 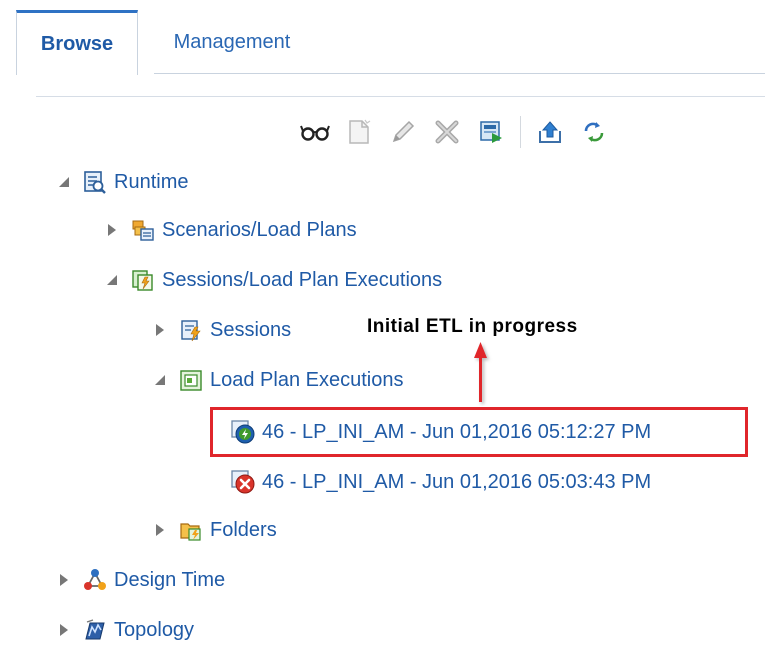 What do you see at coordinates (243, 530) in the screenshot?
I see `tree-label-folders: Folders` at bounding box center [243, 530].